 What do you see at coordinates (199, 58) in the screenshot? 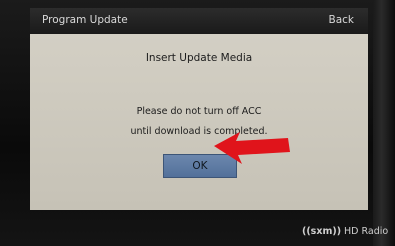
I see `dialog-heading: Insert Update Media` at bounding box center [199, 58].